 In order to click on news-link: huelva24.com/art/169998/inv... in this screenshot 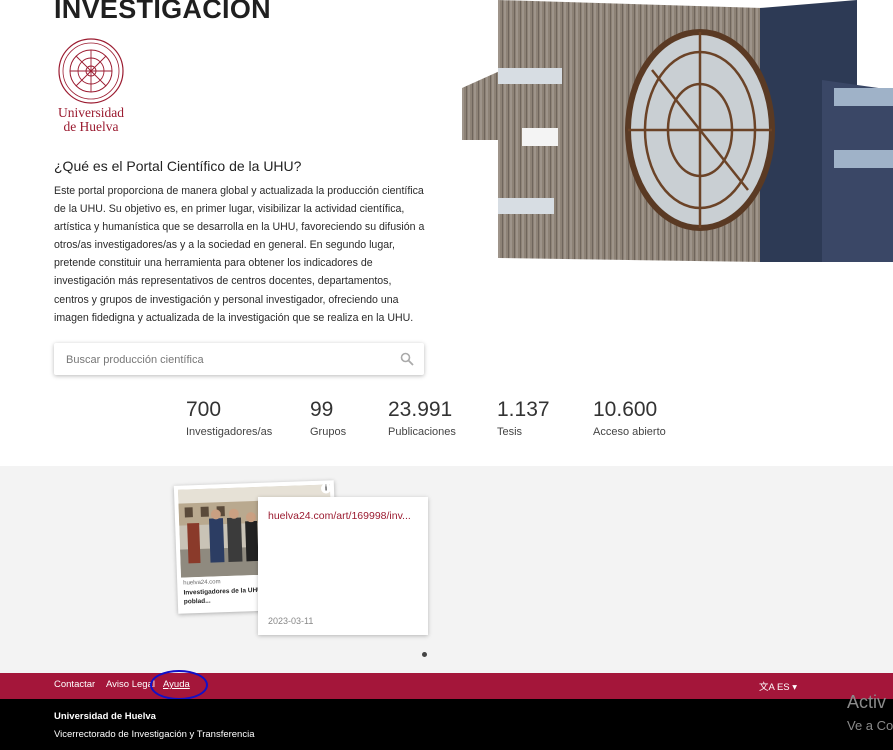, I will do `click(345, 516)`.